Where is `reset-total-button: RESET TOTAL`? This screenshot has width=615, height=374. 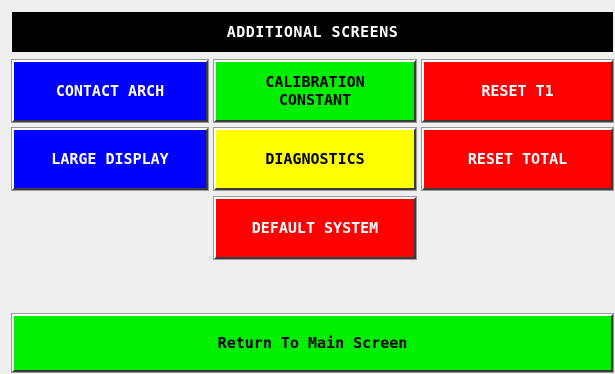
reset-total-button: RESET TOTAL is located at coordinates (517, 159).